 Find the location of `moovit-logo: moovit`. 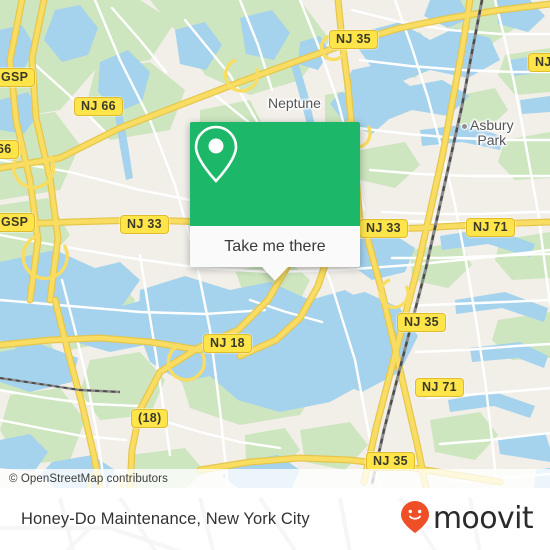

moovit-logo: moovit is located at coordinates (467, 519).